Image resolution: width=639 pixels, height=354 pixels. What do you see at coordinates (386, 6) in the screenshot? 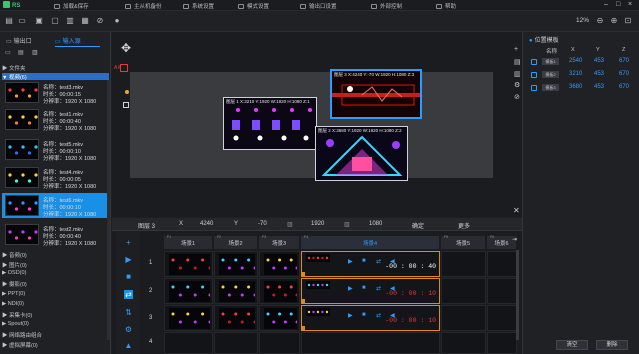
I see `menu-external-control: 外部控制` at bounding box center [386, 6].